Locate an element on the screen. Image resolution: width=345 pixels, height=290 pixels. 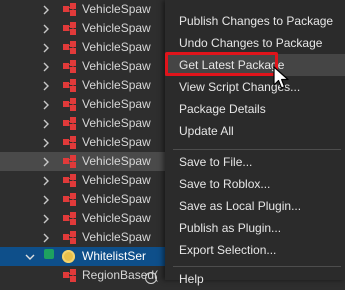
menu-item-get-latest-package: Get Latest Package is located at coordinates (255, 64).